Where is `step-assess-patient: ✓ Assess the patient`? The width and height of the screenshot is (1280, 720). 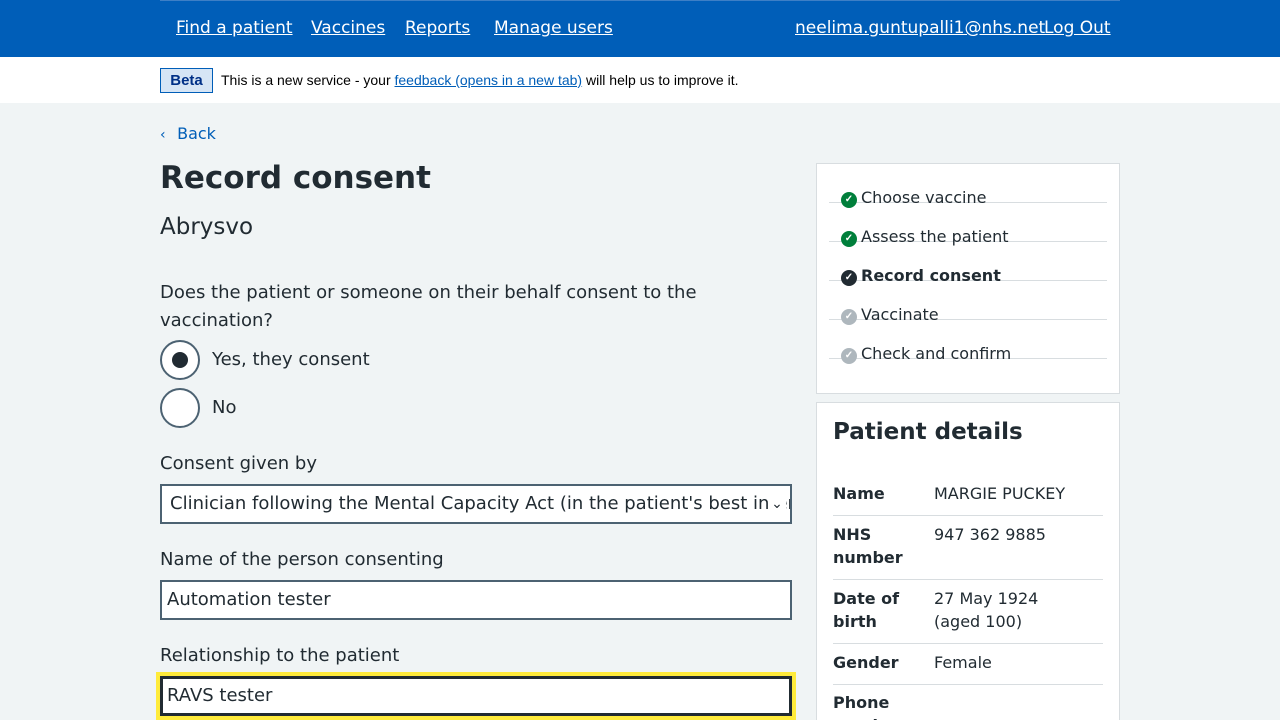 step-assess-patient: ✓ Assess the patient is located at coordinates (968, 225).